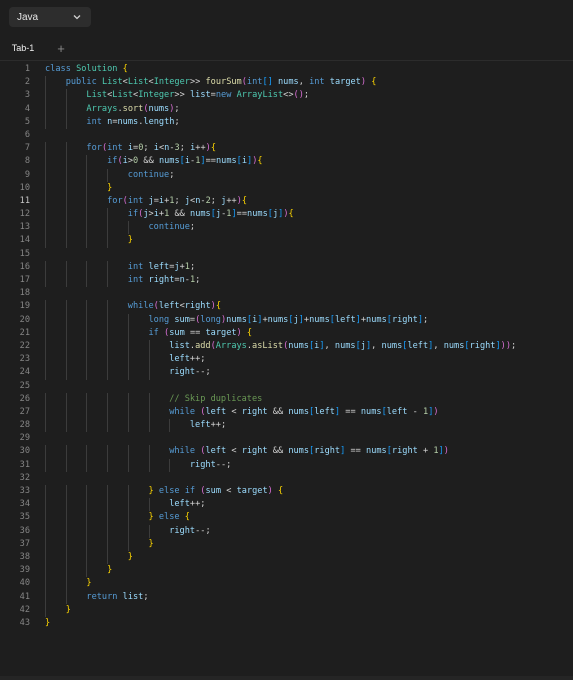  I want to click on code-line: Arrays.sort(nums);, so click(280, 109).